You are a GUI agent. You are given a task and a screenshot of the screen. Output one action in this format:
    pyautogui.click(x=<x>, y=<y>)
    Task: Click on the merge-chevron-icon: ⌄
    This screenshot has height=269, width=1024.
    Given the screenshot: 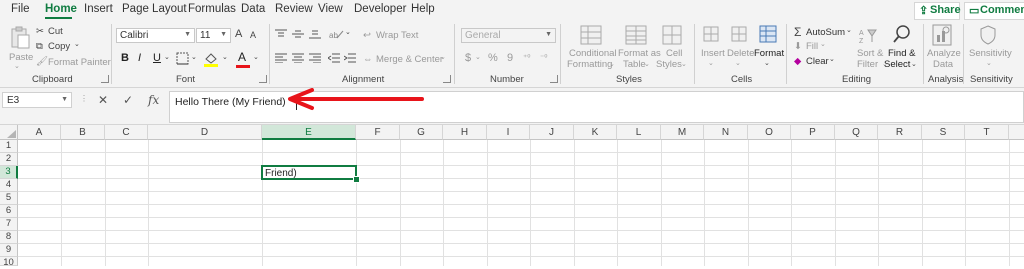 What is the action you would take?
    pyautogui.click(x=443, y=57)
    